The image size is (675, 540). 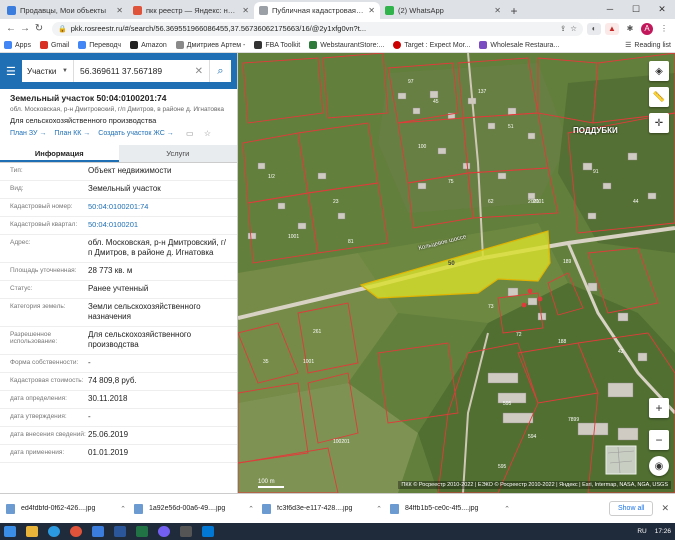 What do you see at coordinates (271, 483) in the screenshot?
I see `map-scale: 100 m` at bounding box center [271, 483].